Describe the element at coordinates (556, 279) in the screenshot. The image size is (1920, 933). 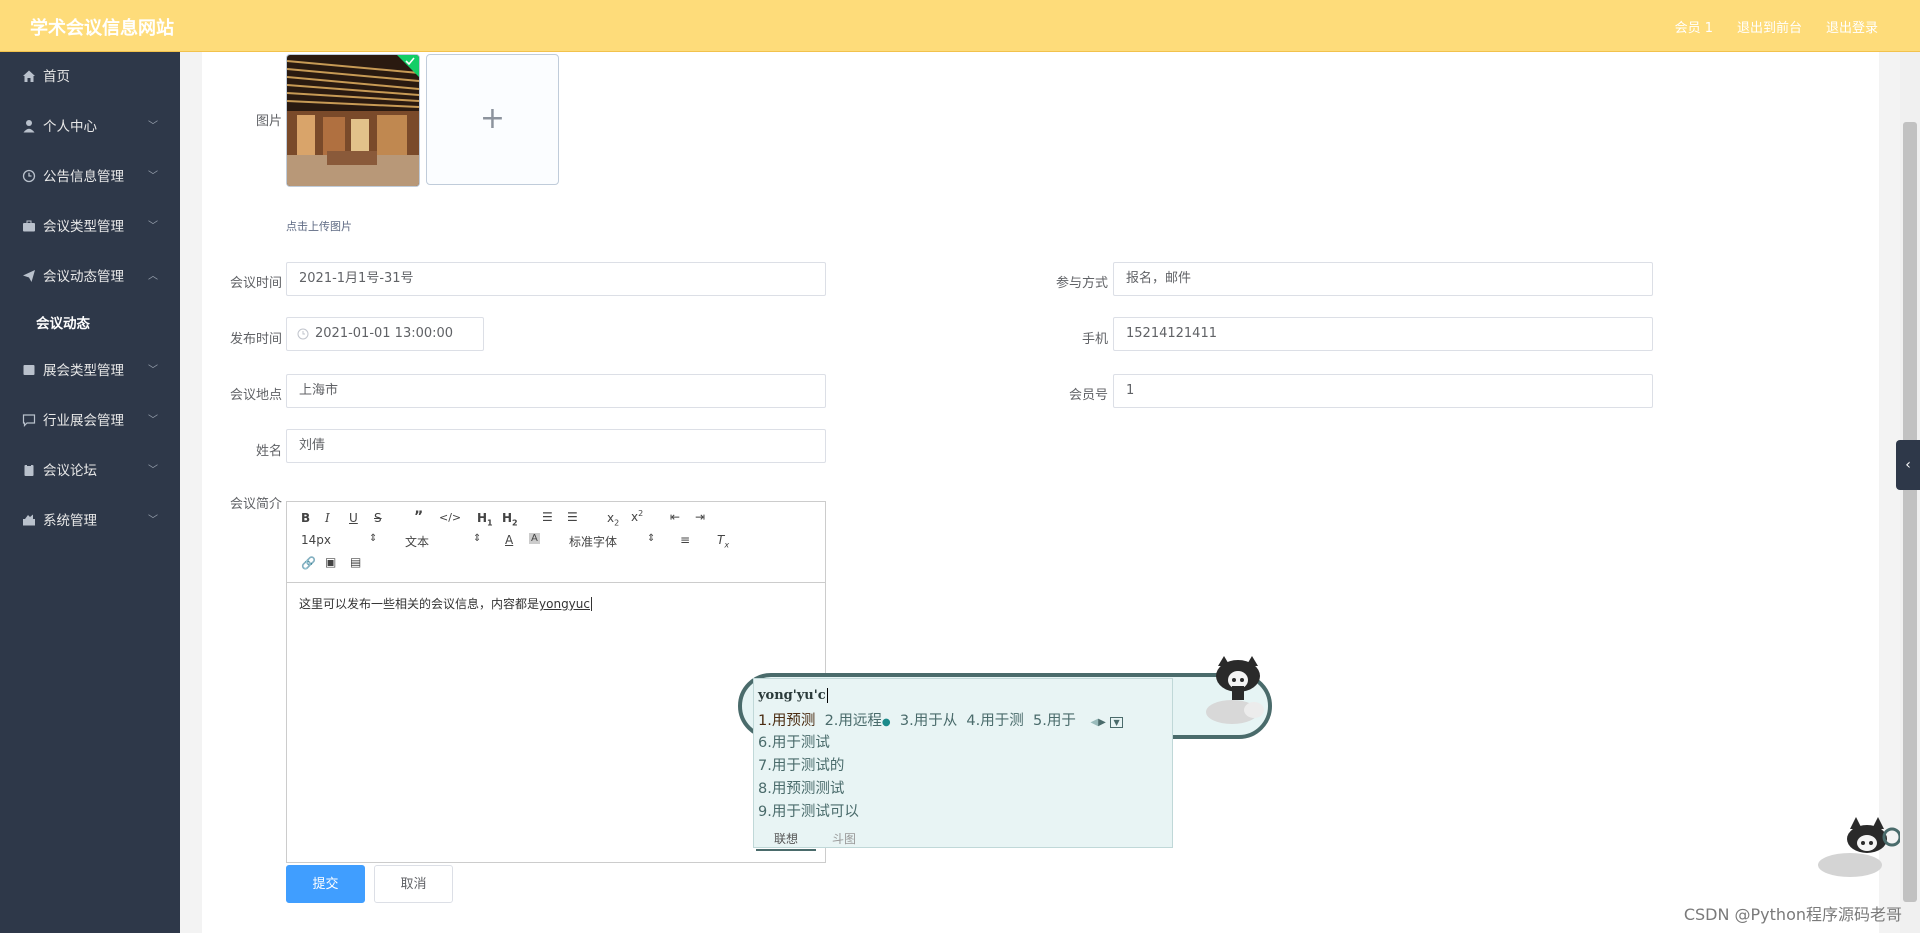
I see `meeting-time-input: 2021-1月1号-31号` at that location.